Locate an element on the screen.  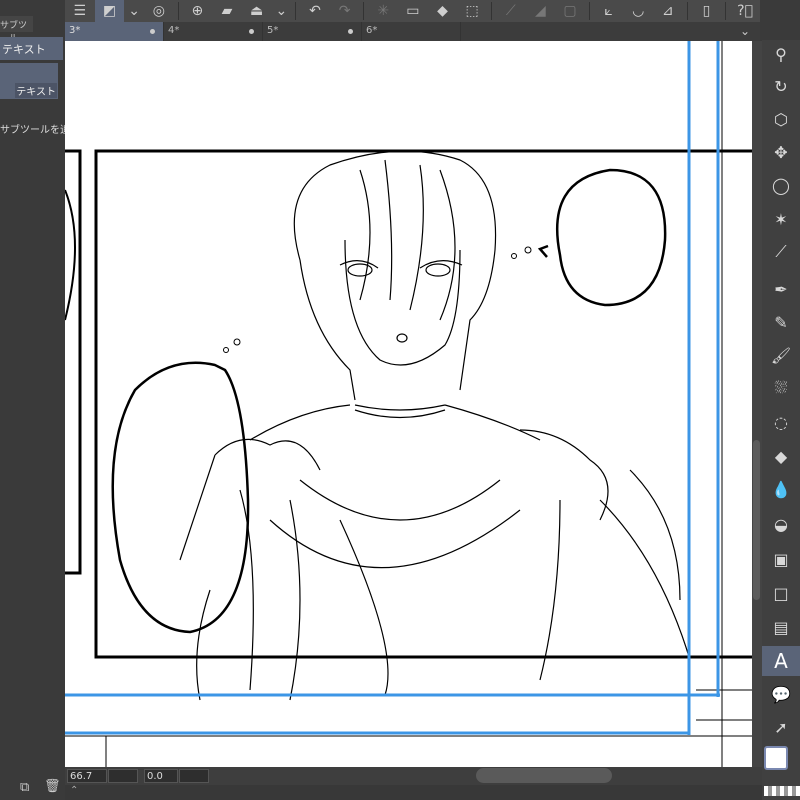
vertical-scroll-thumb is located at coordinates (756, 520).